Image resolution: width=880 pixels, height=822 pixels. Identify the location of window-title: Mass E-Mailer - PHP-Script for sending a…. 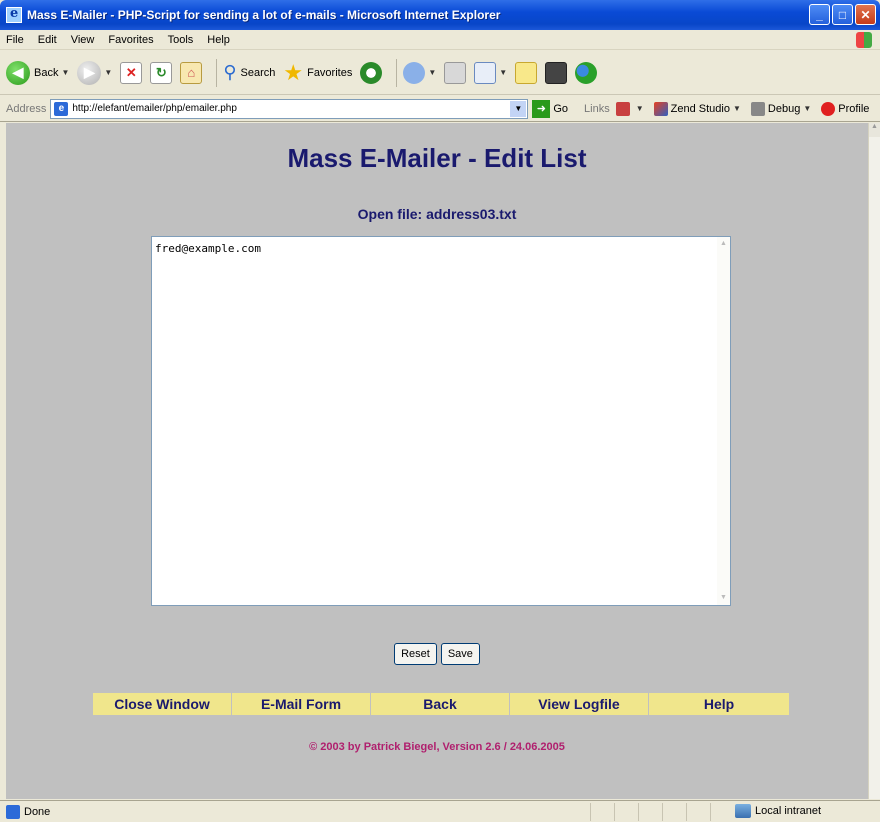
(264, 15).